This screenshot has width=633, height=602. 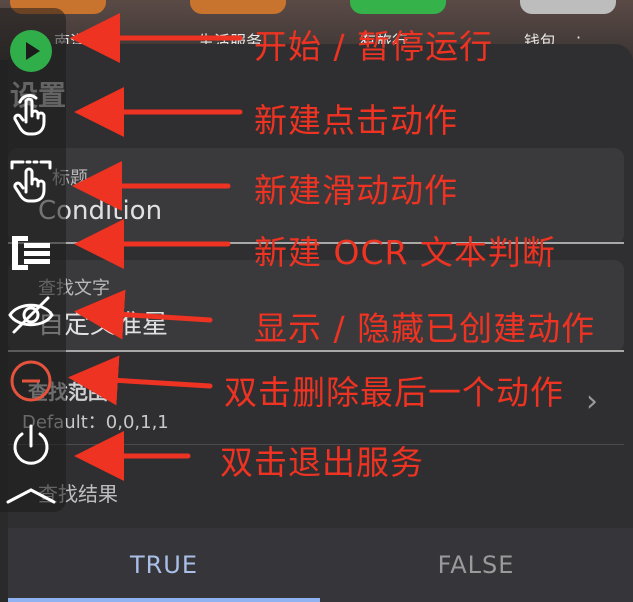 I want to click on caption-toggle-visibility: 显示 / 隐藏已创建动作, so click(x=425, y=328).